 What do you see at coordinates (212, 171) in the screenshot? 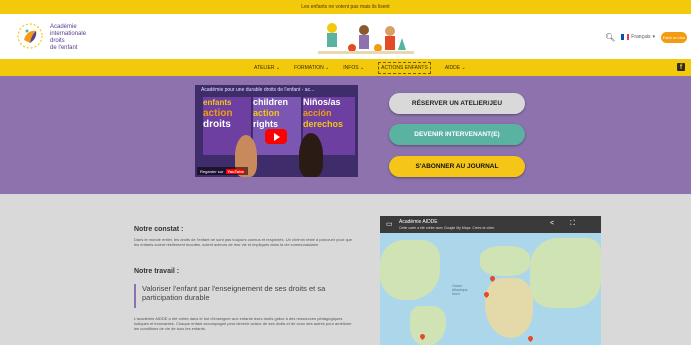
I see `watch-label: Regarder sur` at bounding box center [212, 171].